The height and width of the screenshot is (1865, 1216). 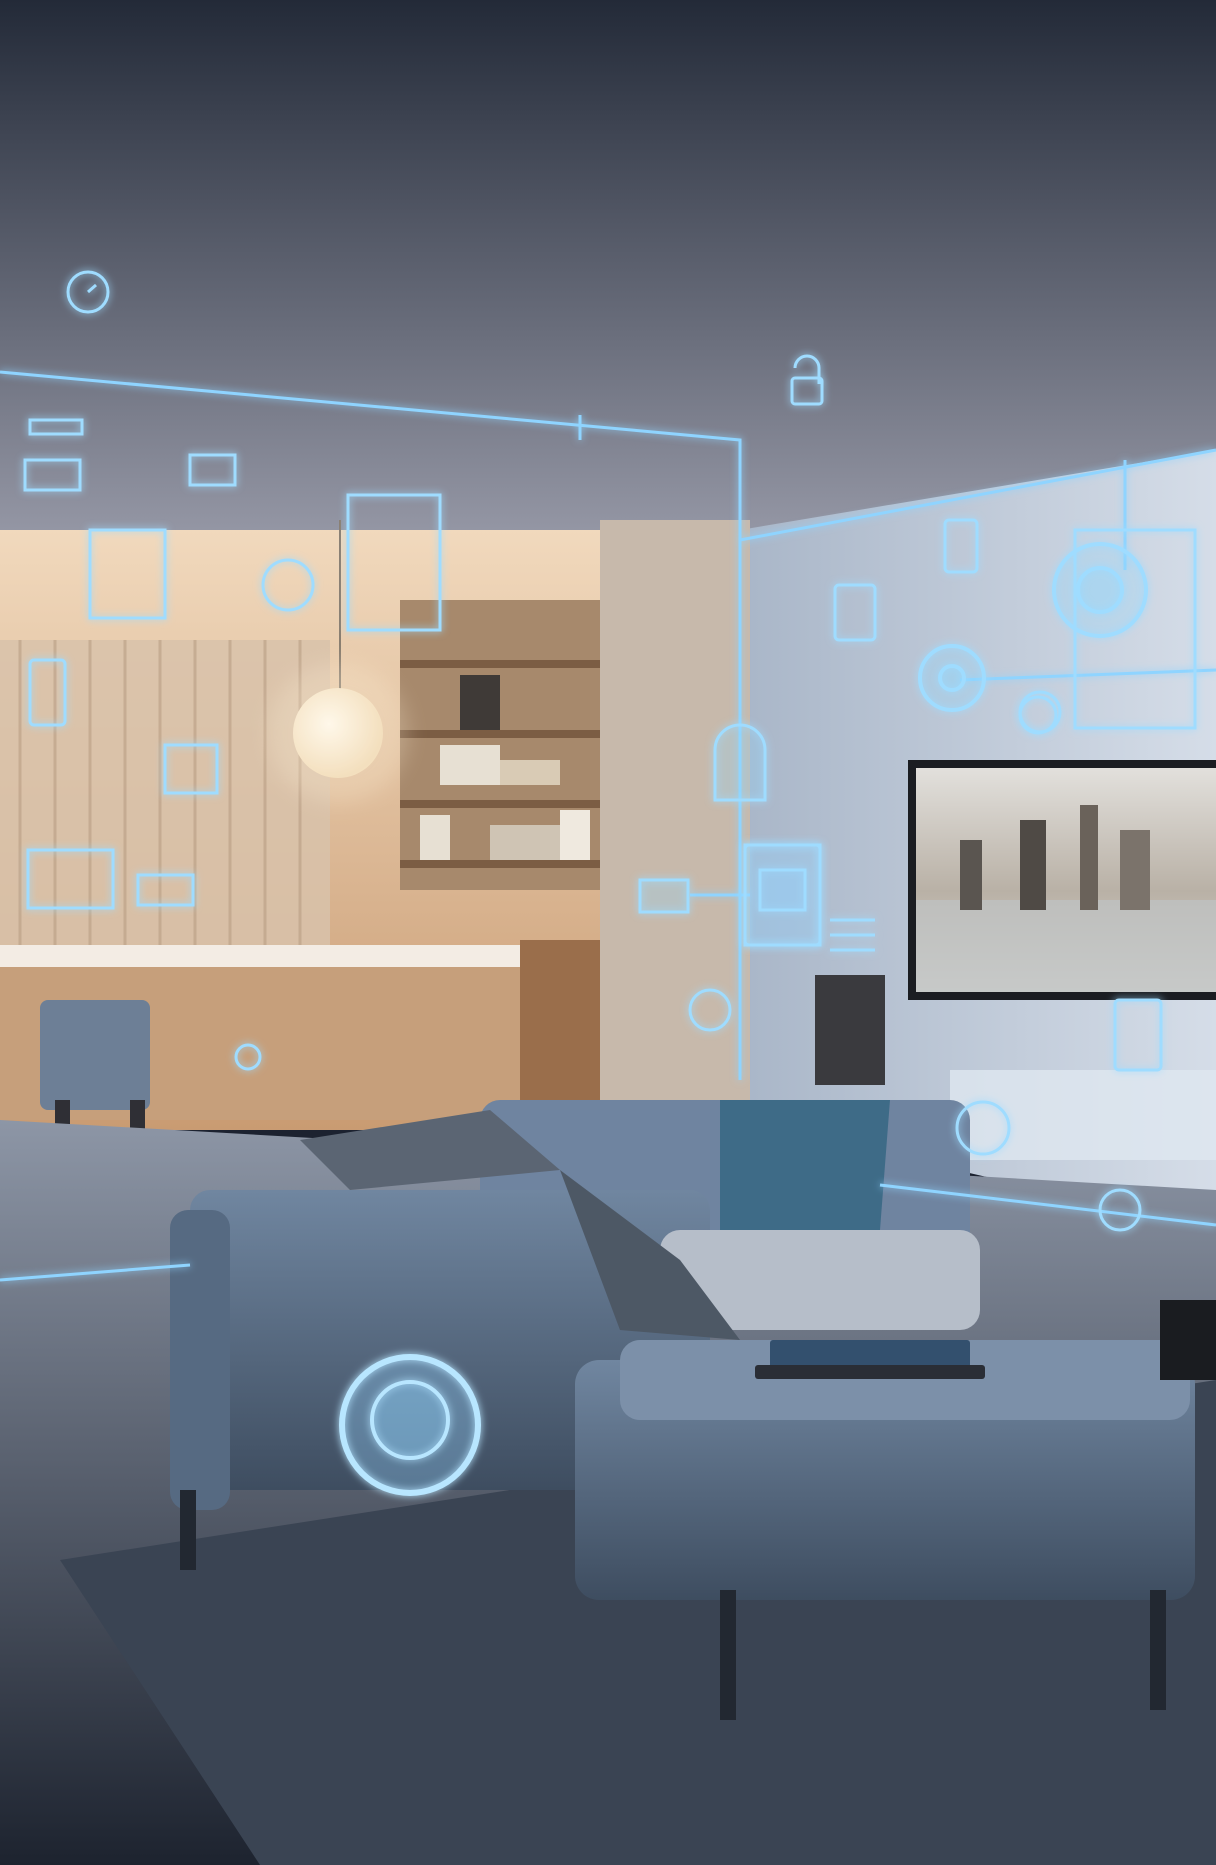 I want to click on wall-tv, so click(x=1062, y=880).